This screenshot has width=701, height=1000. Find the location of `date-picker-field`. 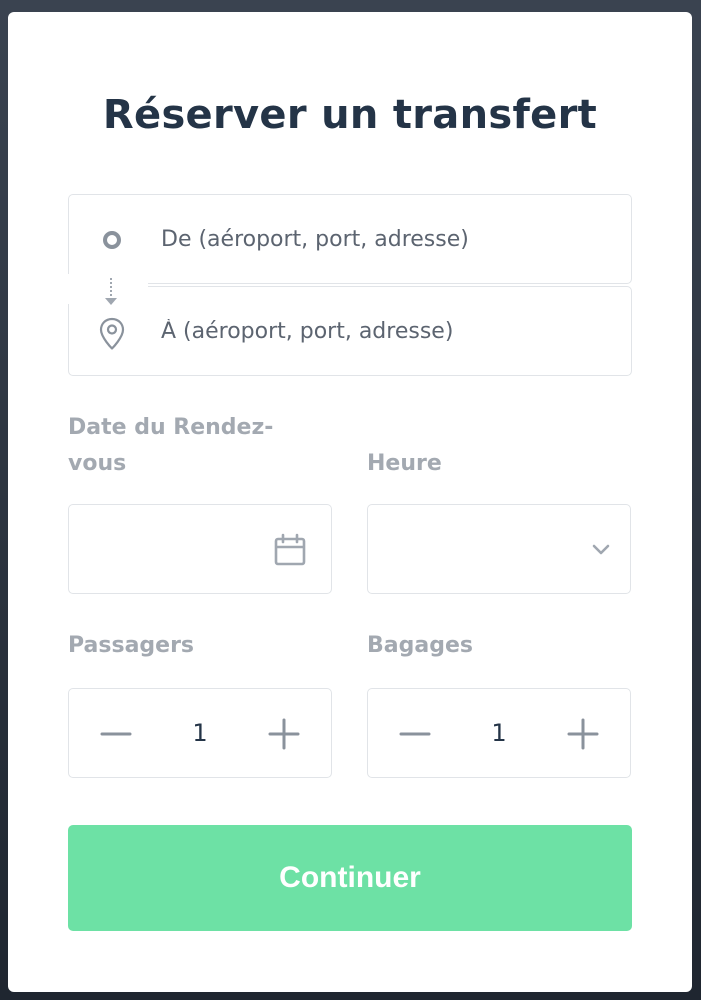

date-picker-field is located at coordinates (200, 549).